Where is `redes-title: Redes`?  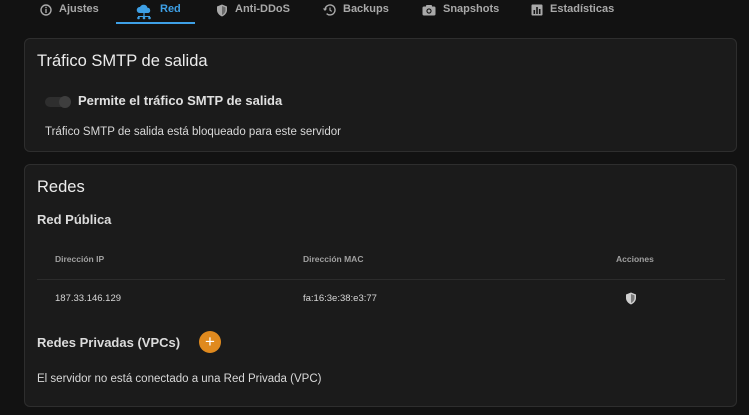
redes-title: Redes is located at coordinates (61, 187).